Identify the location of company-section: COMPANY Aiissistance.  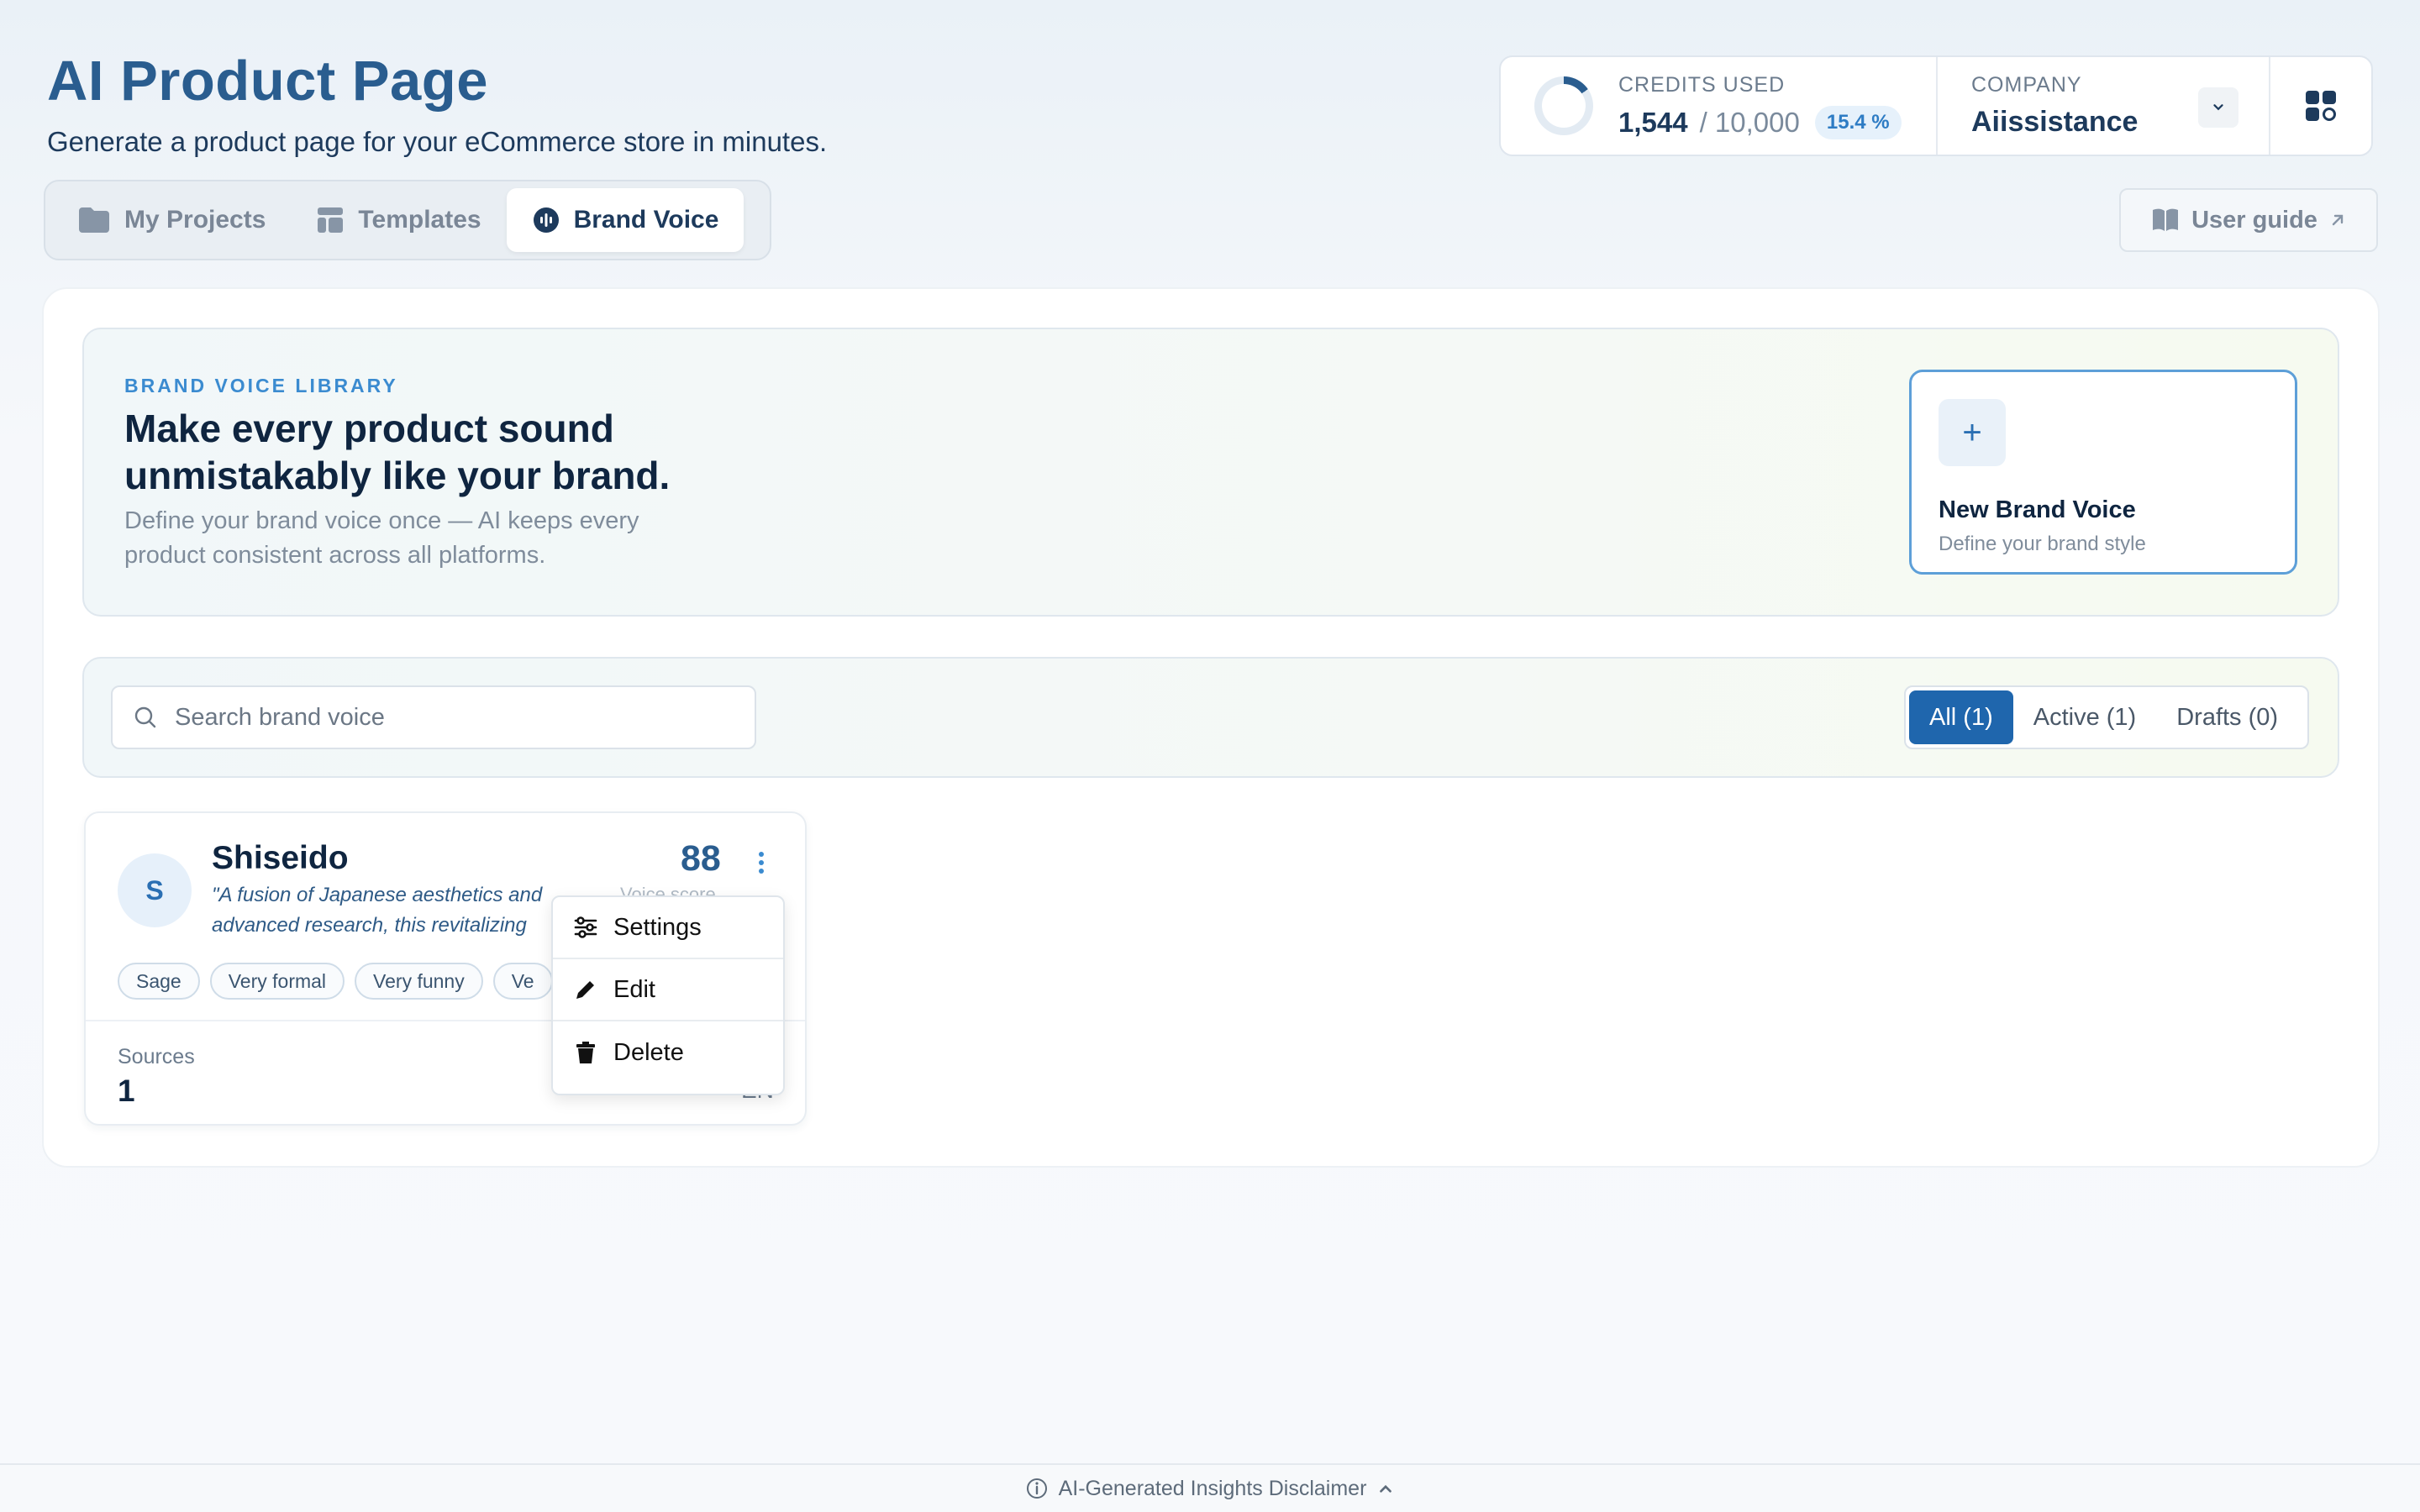
(2104, 106).